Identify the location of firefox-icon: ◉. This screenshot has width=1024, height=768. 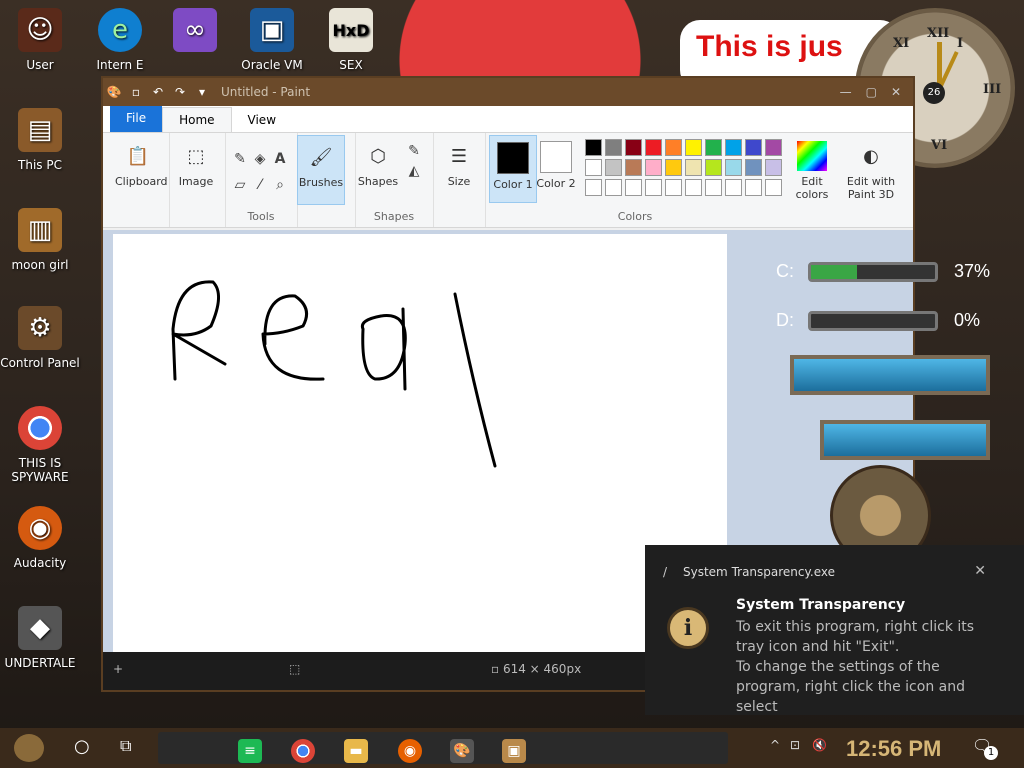
(410, 751).